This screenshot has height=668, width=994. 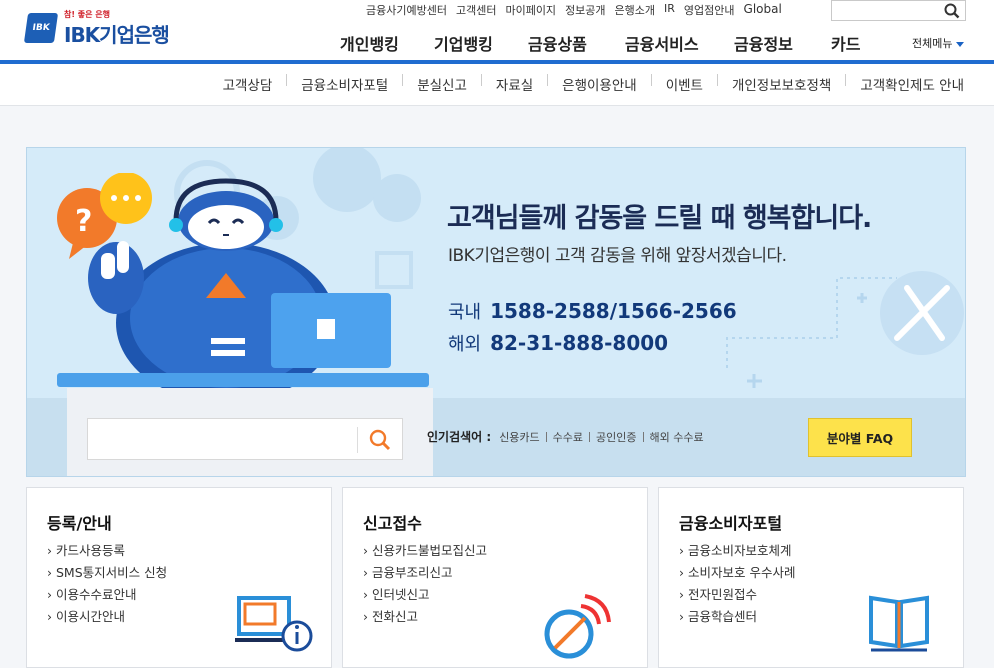 I want to click on subnav-bank-guide: 은행이용안내, so click(x=599, y=84).